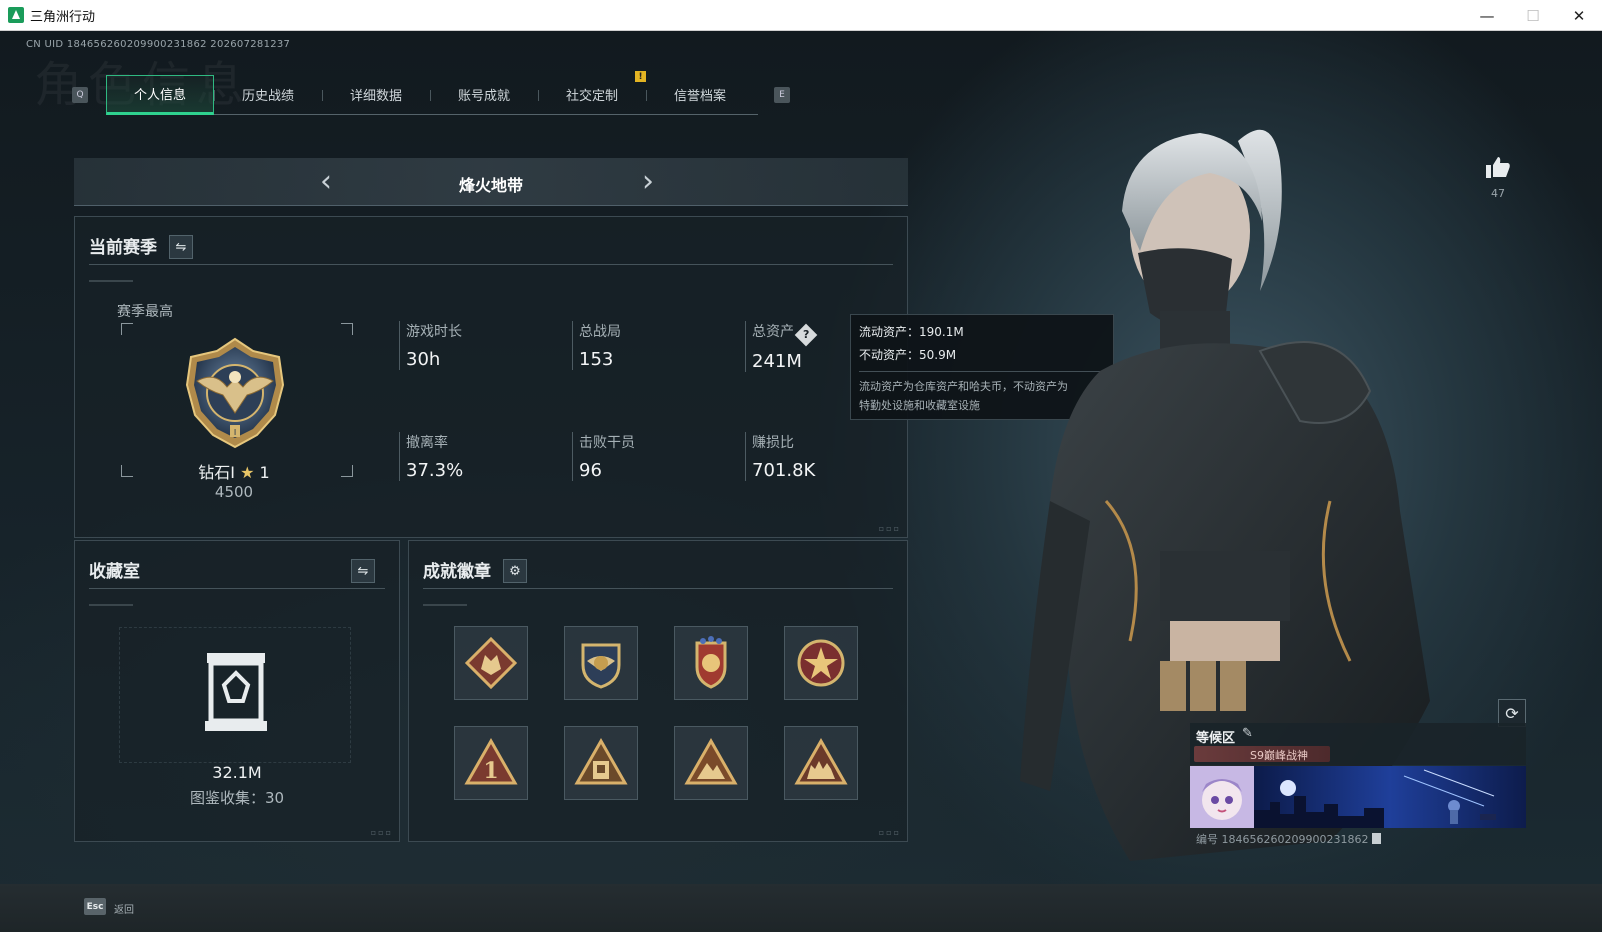 The width and height of the screenshot is (1602, 932). Describe the element at coordinates (601, 666) in the screenshot. I see `eagle-shield-icon` at that location.